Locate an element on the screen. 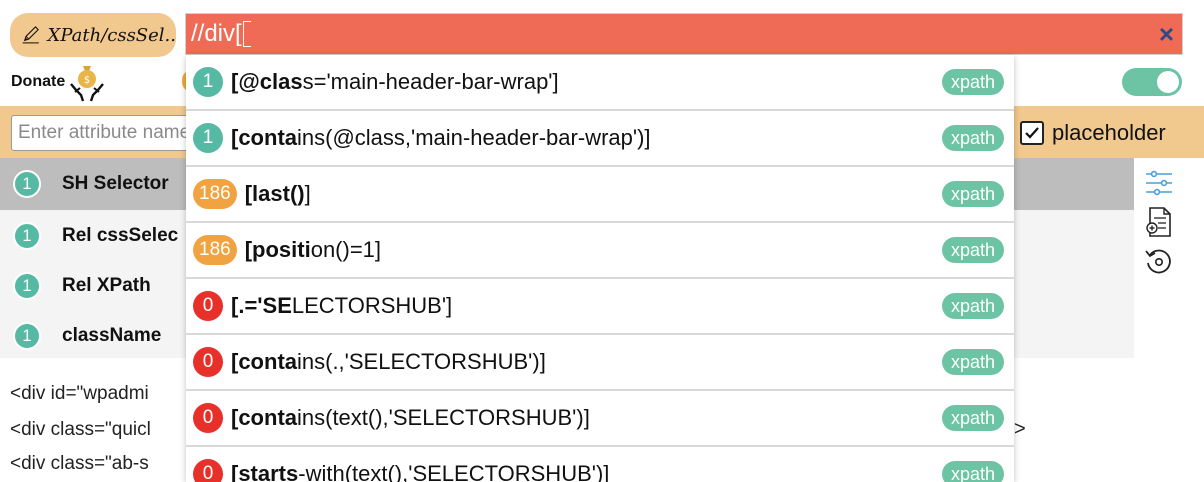 The image size is (1204, 482). placeholder-checkbox: placeholder is located at coordinates (1093, 133).